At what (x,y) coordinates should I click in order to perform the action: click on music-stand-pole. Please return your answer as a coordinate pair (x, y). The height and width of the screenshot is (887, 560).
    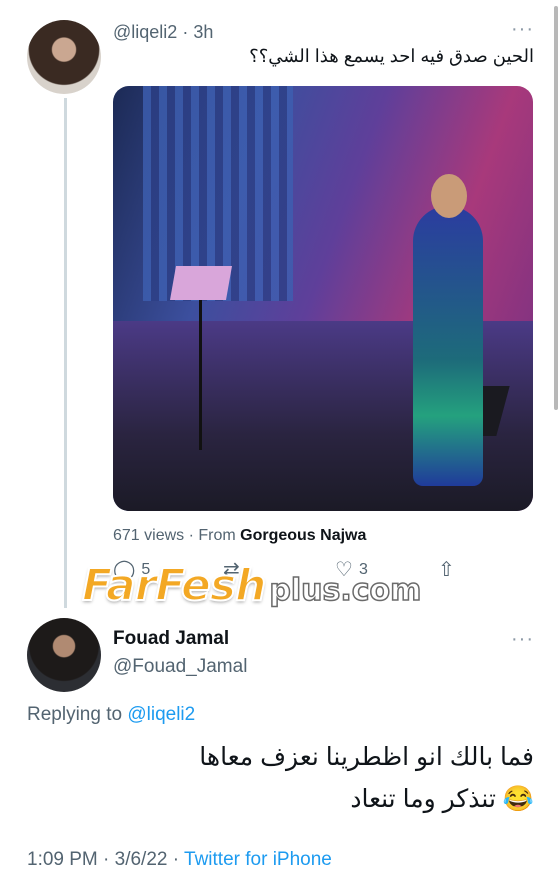
    Looking at the image, I should click on (200, 375).